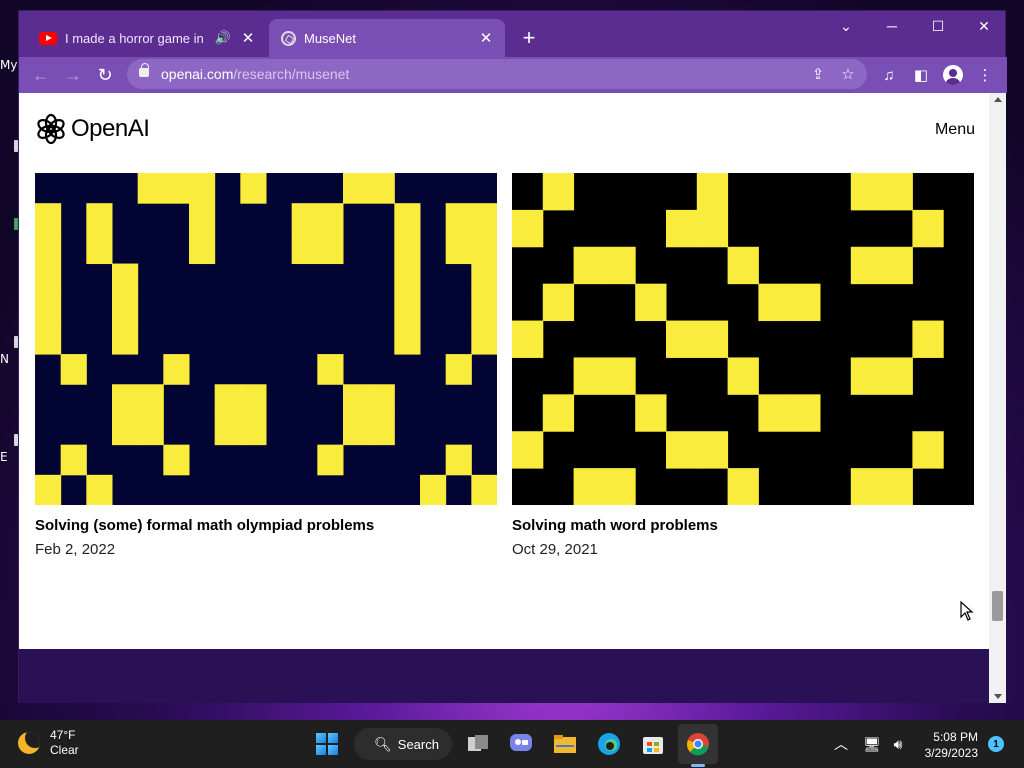 This screenshot has height=768, width=1024. Describe the element at coordinates (383, 743) in the screenshot. I see `search-icon: 🔍︎` at that location.